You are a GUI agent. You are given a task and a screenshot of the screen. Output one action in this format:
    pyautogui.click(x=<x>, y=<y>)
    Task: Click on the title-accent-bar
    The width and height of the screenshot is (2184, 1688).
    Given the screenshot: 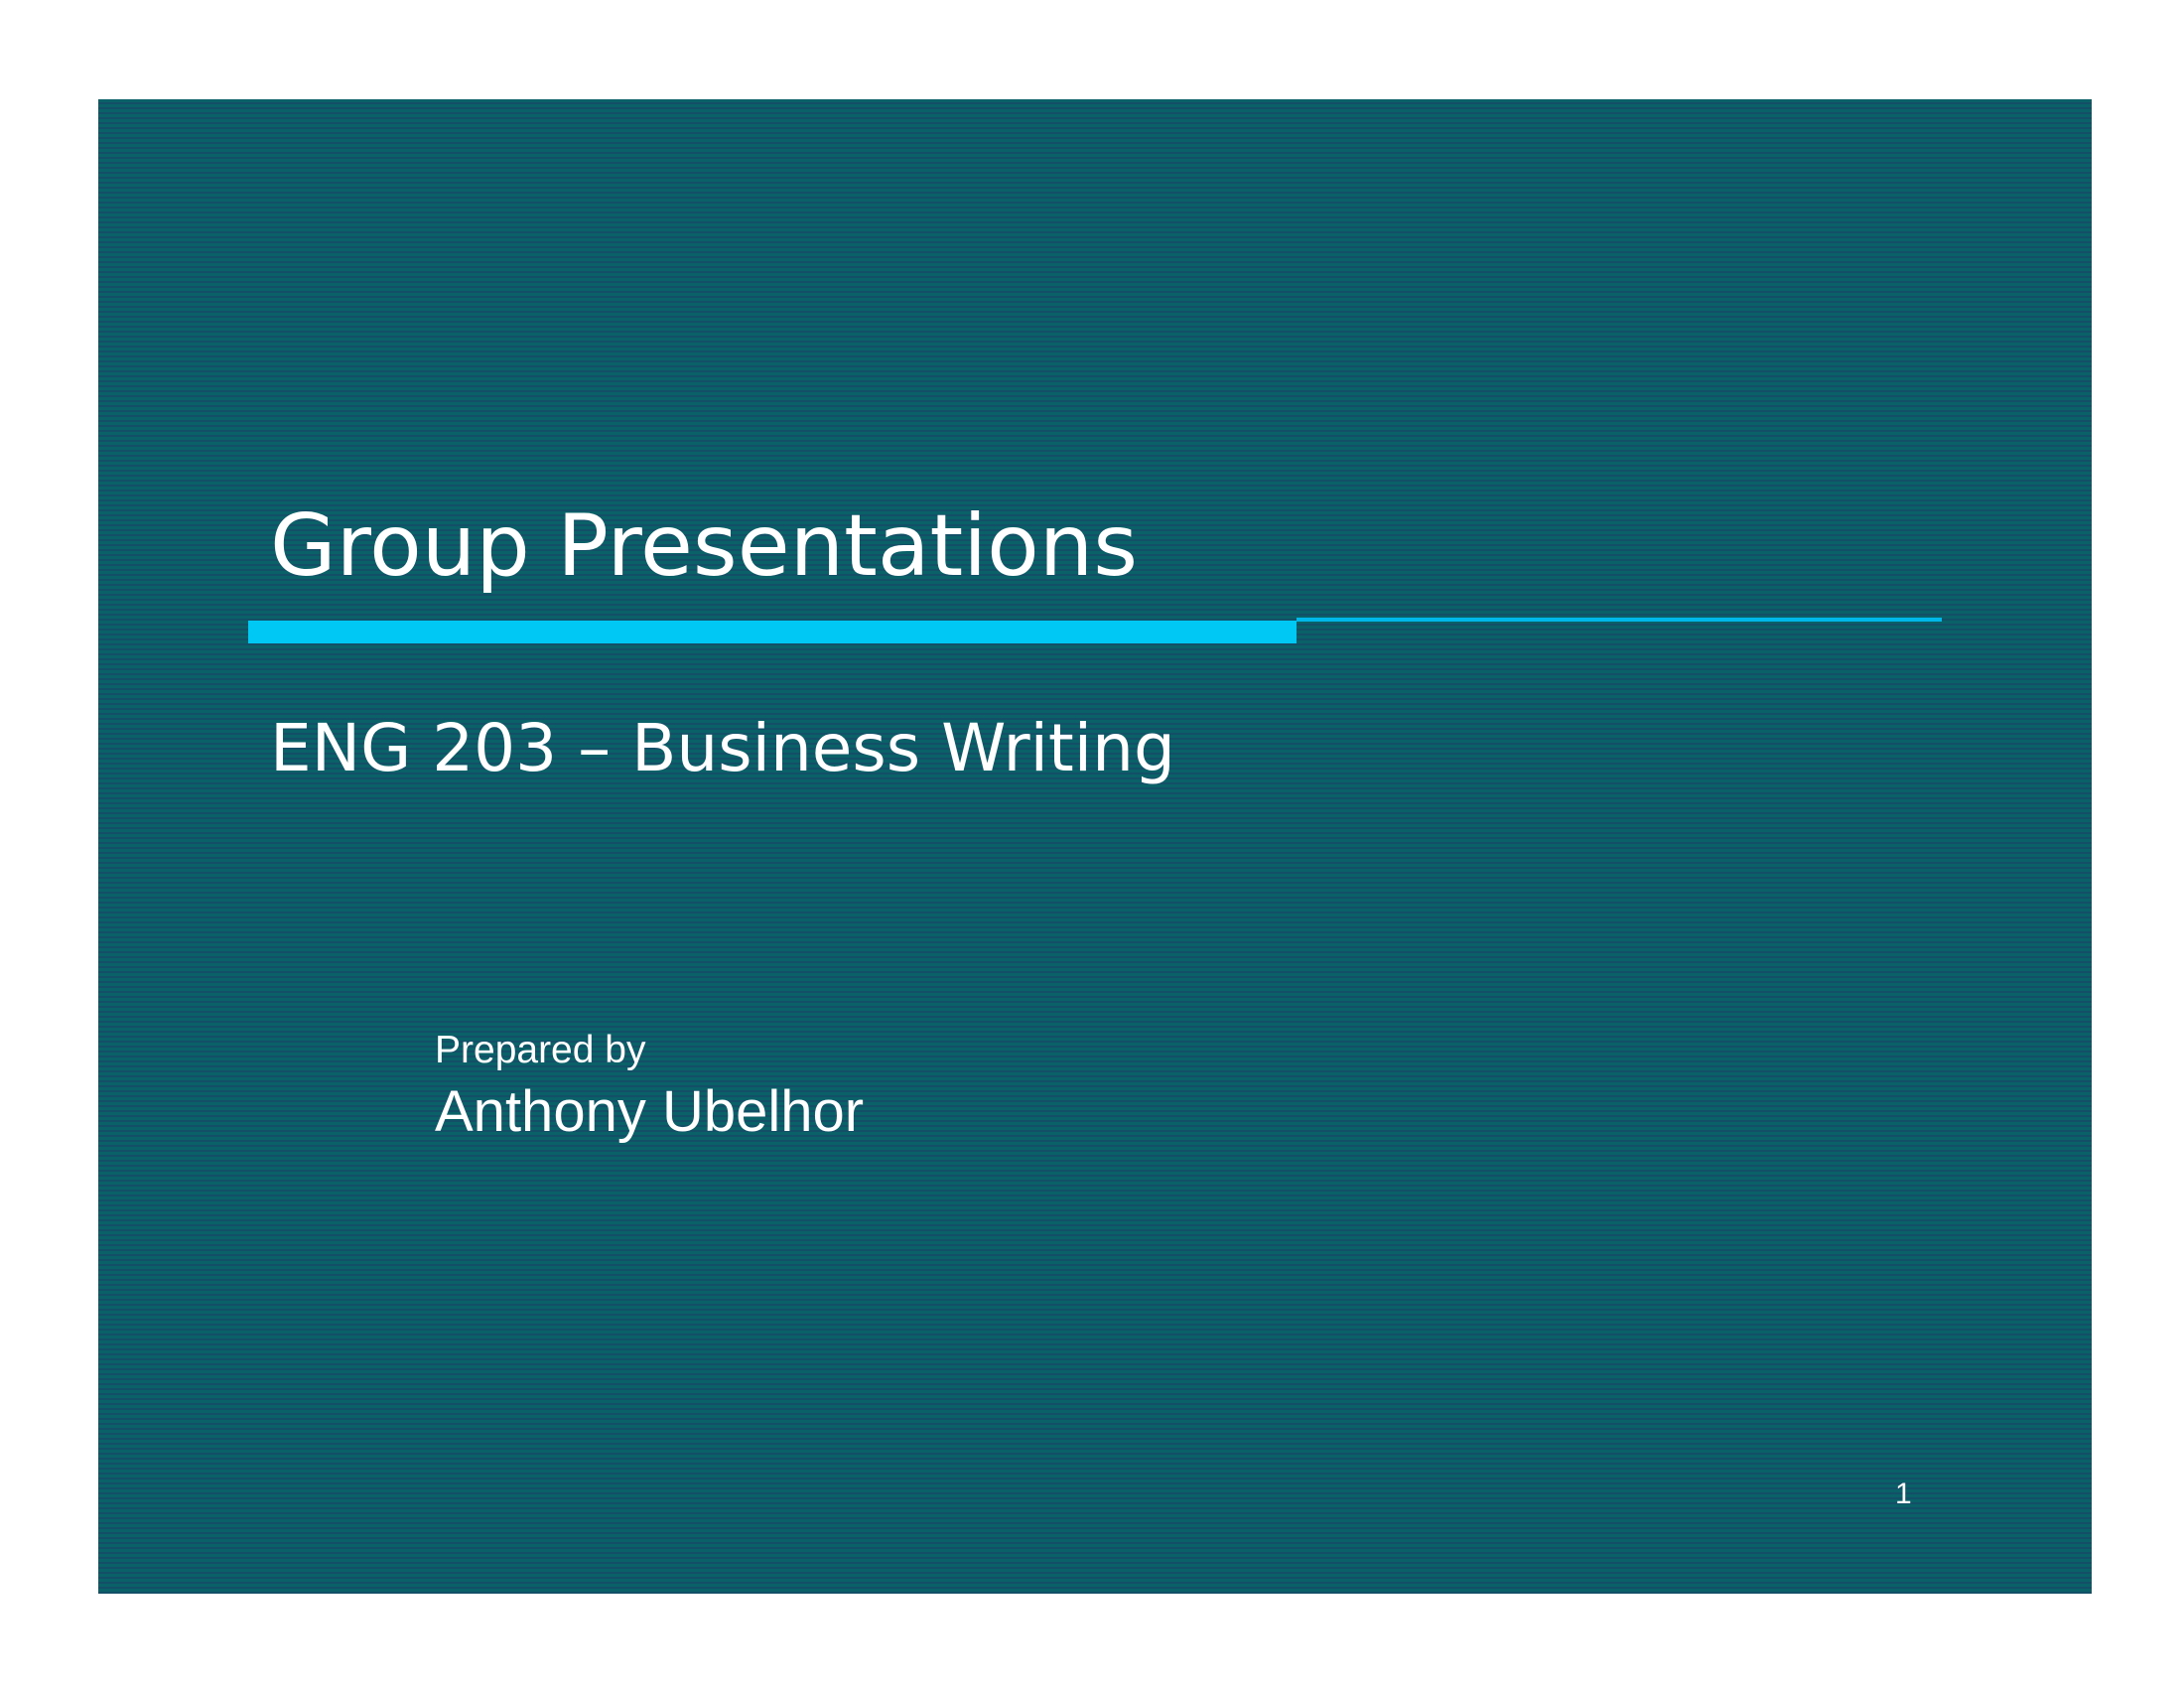 What is the action you would take?
    pyautogui.click(x=772, y=632)
    